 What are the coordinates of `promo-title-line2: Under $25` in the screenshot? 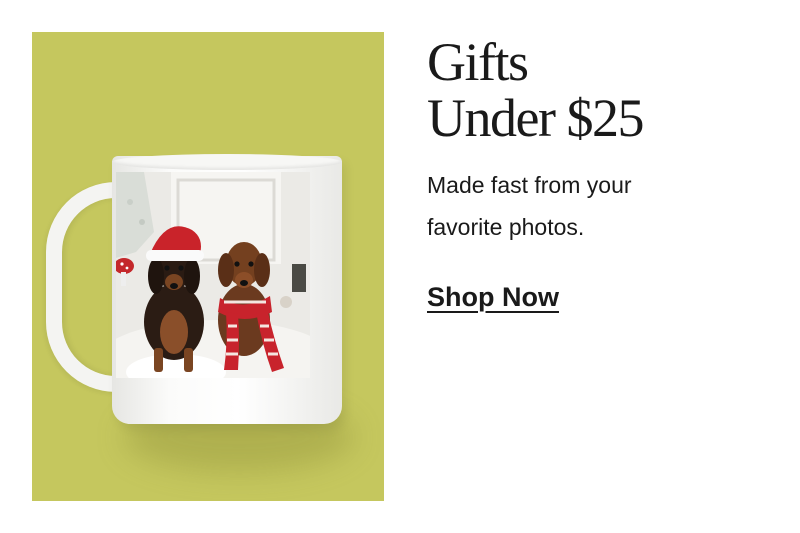 It's located at (535, 118).